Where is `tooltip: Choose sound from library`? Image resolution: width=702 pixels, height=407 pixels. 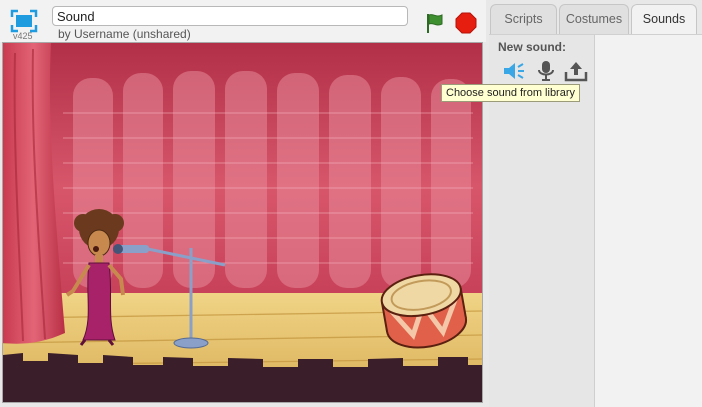 tooltip: Choose sound from library is located at coordinates (511, 93).